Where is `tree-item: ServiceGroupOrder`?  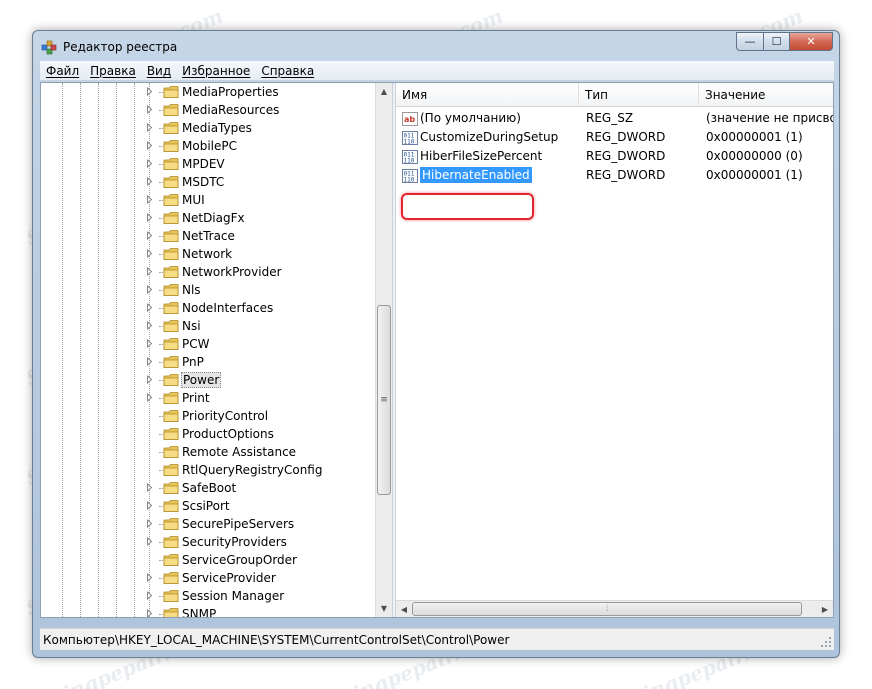 tree-item: ServiceGroupOrder is located at coordinates (208, 560).